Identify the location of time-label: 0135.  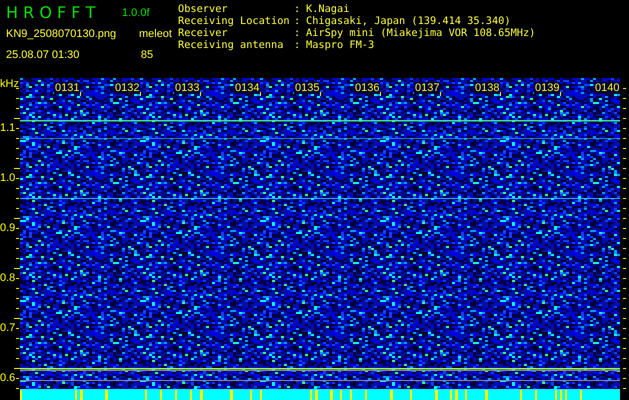
(307, 88).